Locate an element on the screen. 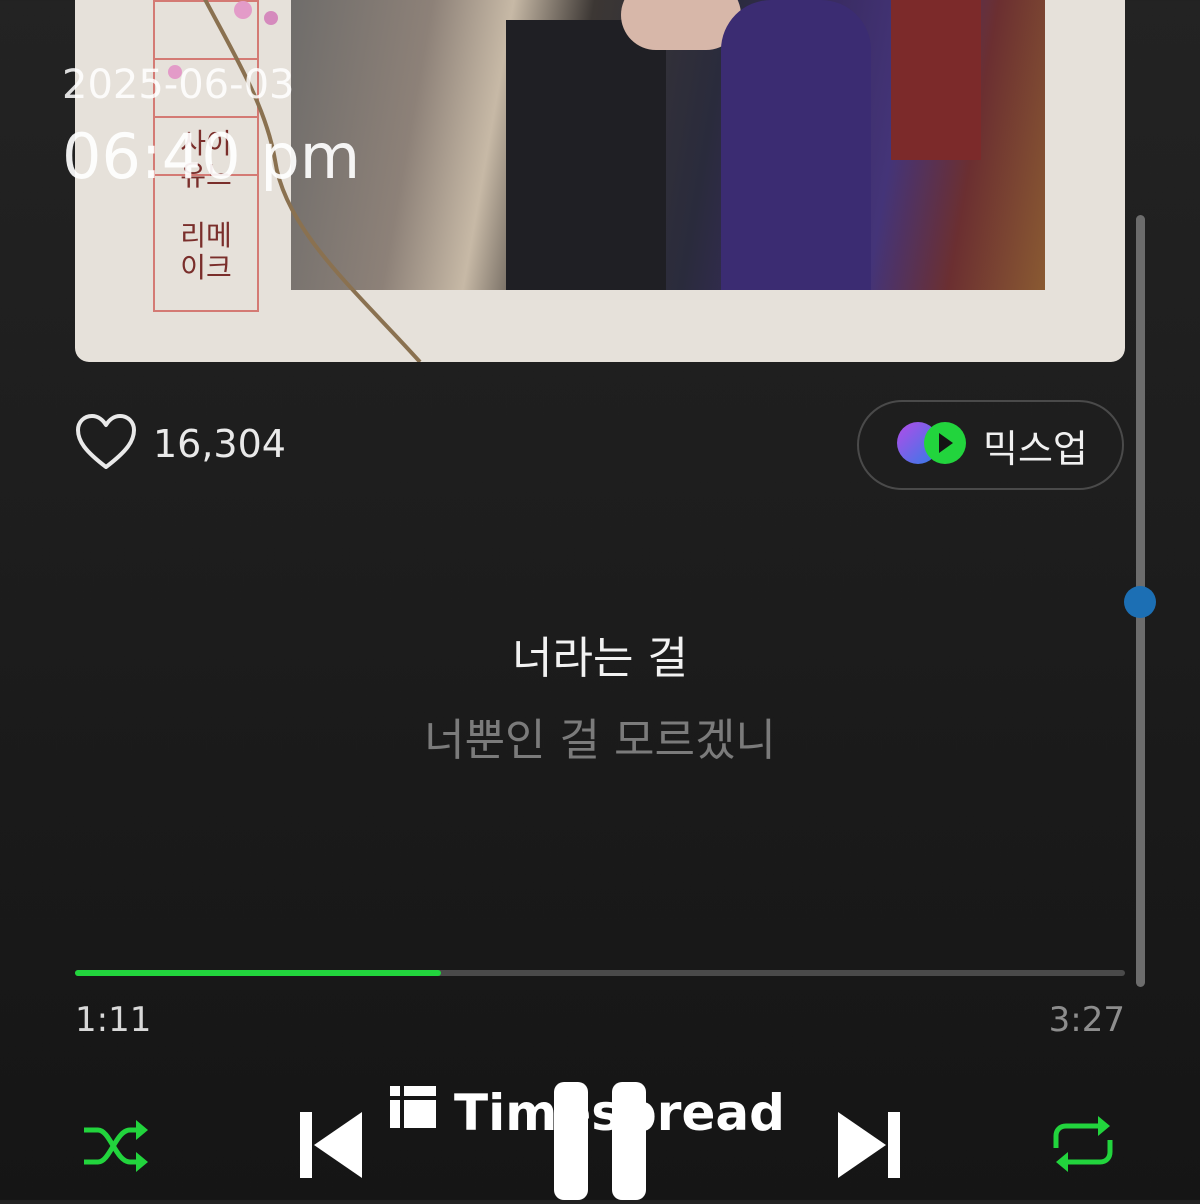  mixup-button: 믹스업 is located at coordinates (990, 445).